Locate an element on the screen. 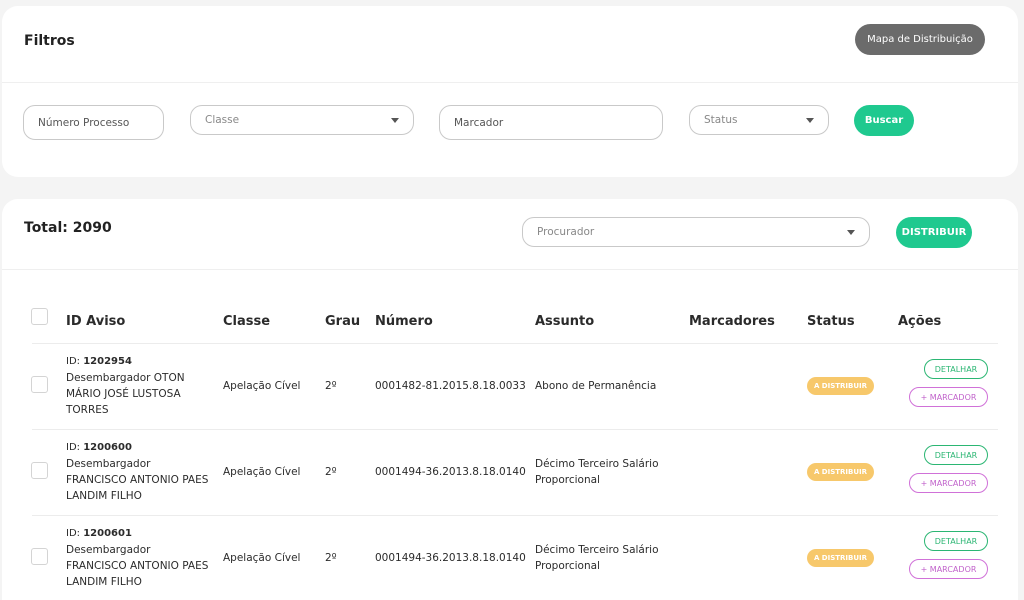 Image resolution: width=1024 pixels, height=600 pixels. notice-id: ID: 1202954 is located at coordinates (99, 361).